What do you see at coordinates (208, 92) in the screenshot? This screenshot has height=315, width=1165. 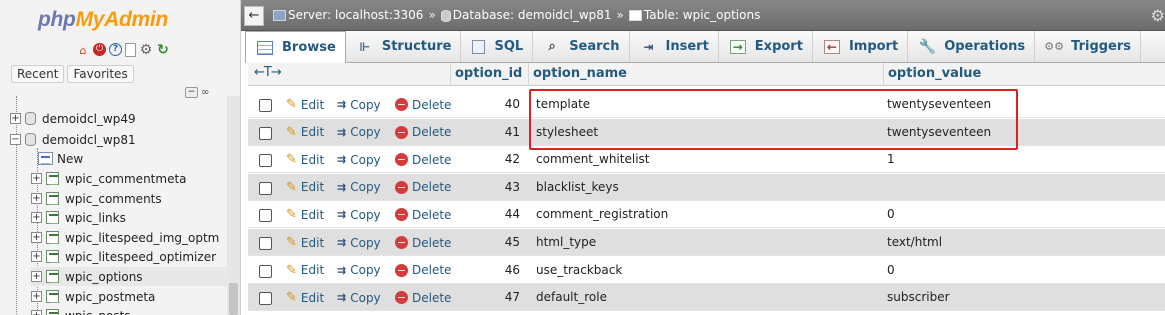 I see `link-with-main-icon: ∞` at bounding box center [208, 92].